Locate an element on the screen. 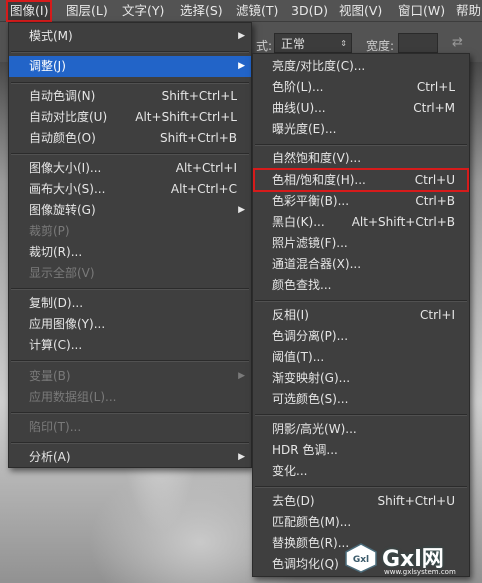  menu-item-auto-contrast: 自动对比度(U) Alt+Shift+Ctrl+L is located at coordinates (130, 117).